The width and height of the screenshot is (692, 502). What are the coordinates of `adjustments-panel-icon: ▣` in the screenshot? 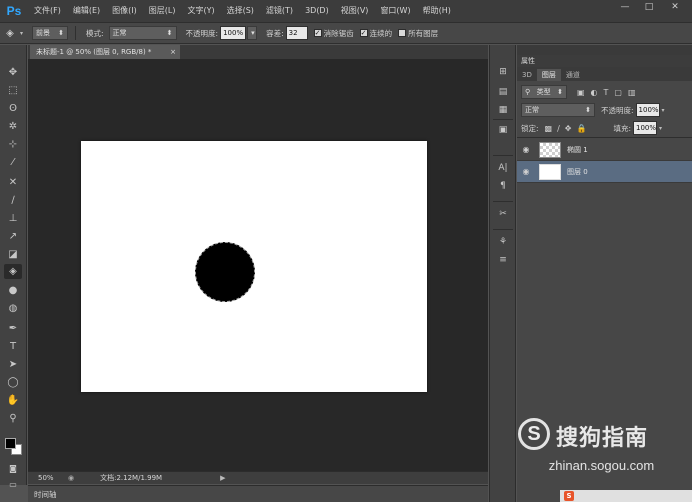 It's located at (503, 130).